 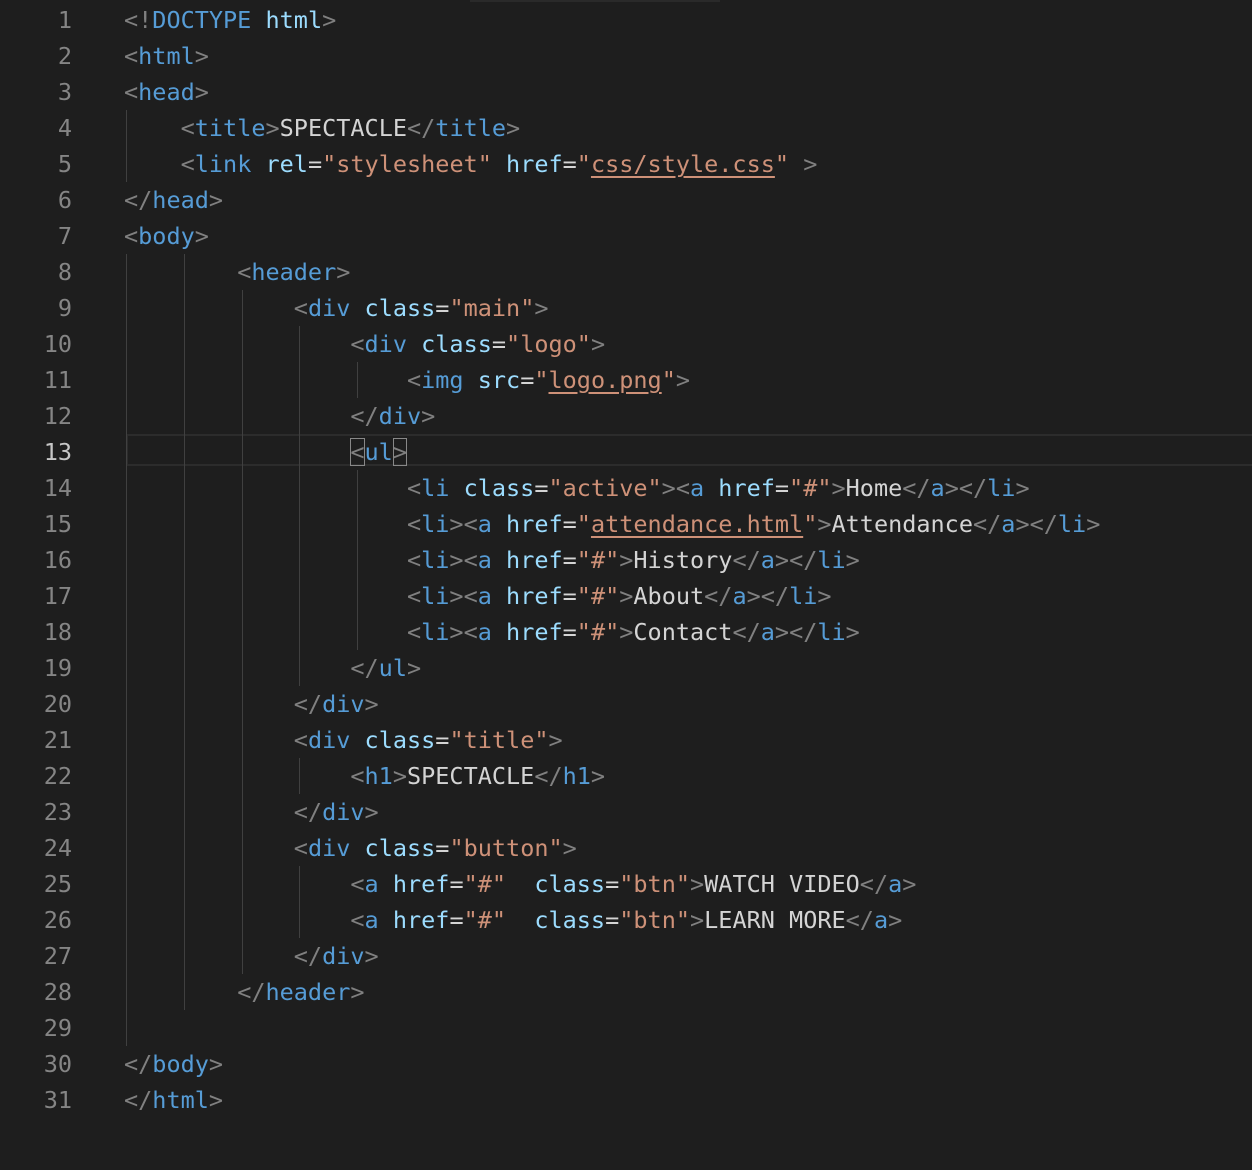 I want to click on line-number: 13, so click(x=57, y=452).